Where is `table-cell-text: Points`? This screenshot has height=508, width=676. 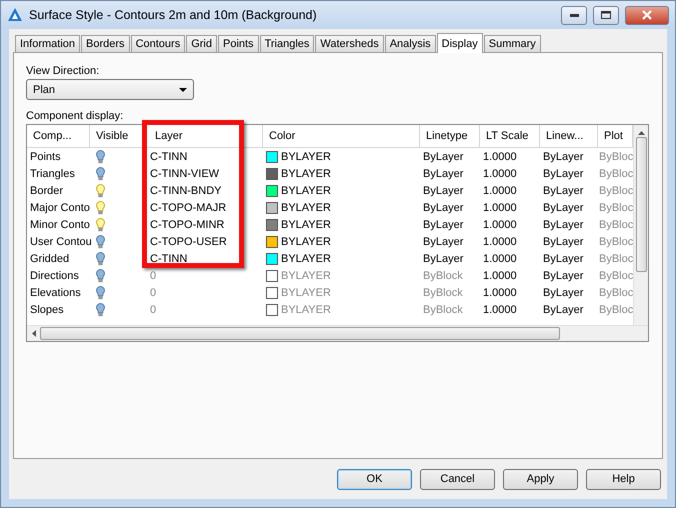 table-cell-text: Points is located at coordinates (45, 157).